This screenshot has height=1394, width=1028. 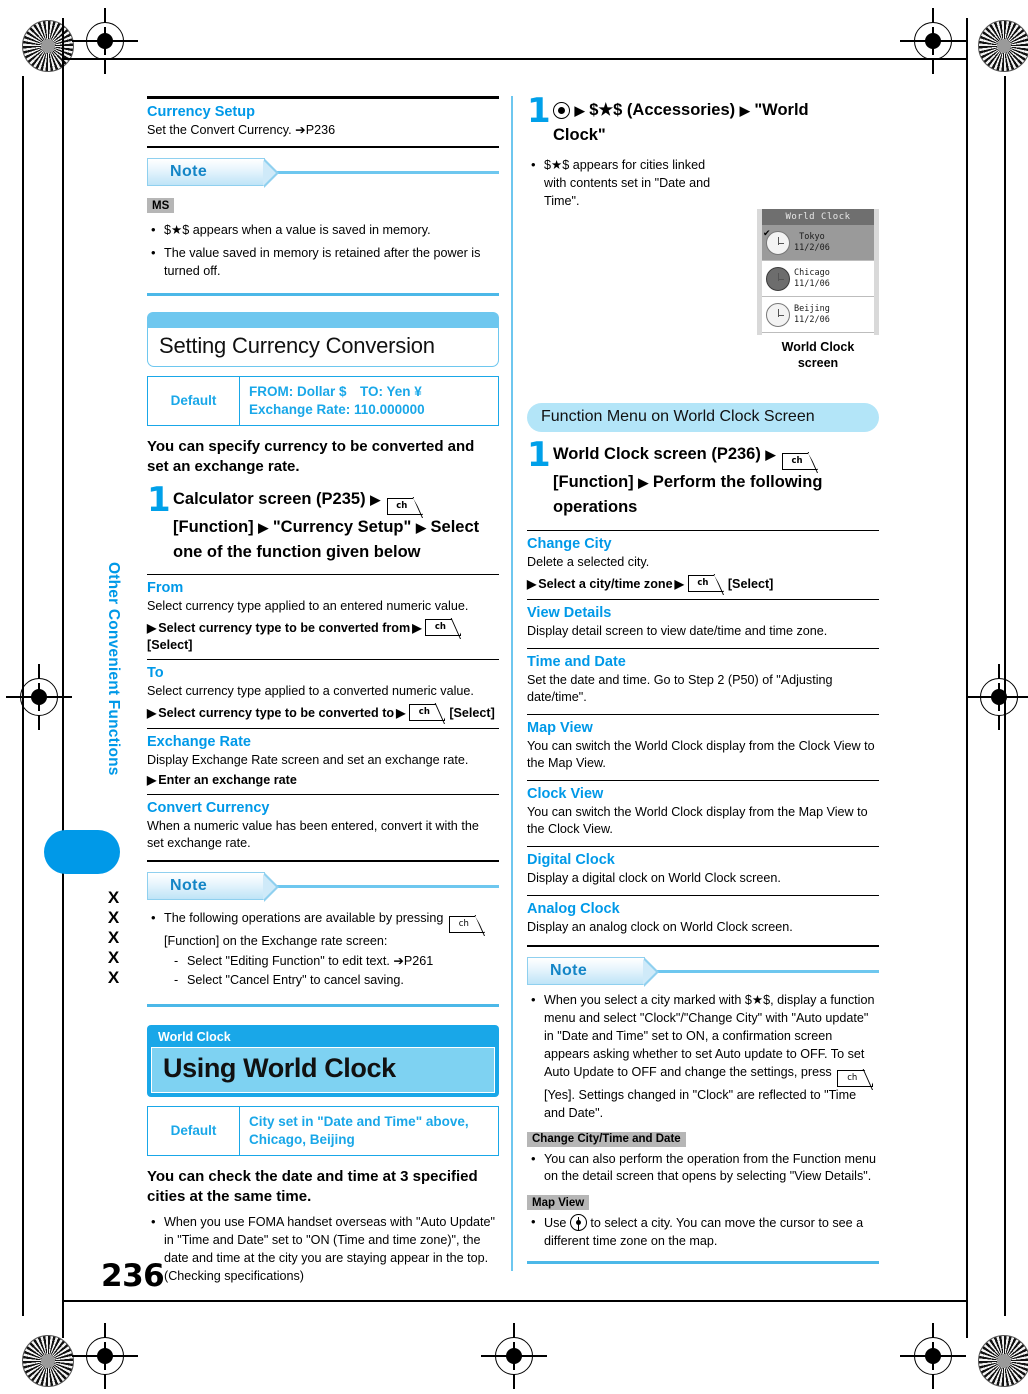 I want to click on currency-setup-title: Currency Setup, so click(x=201, y=112).